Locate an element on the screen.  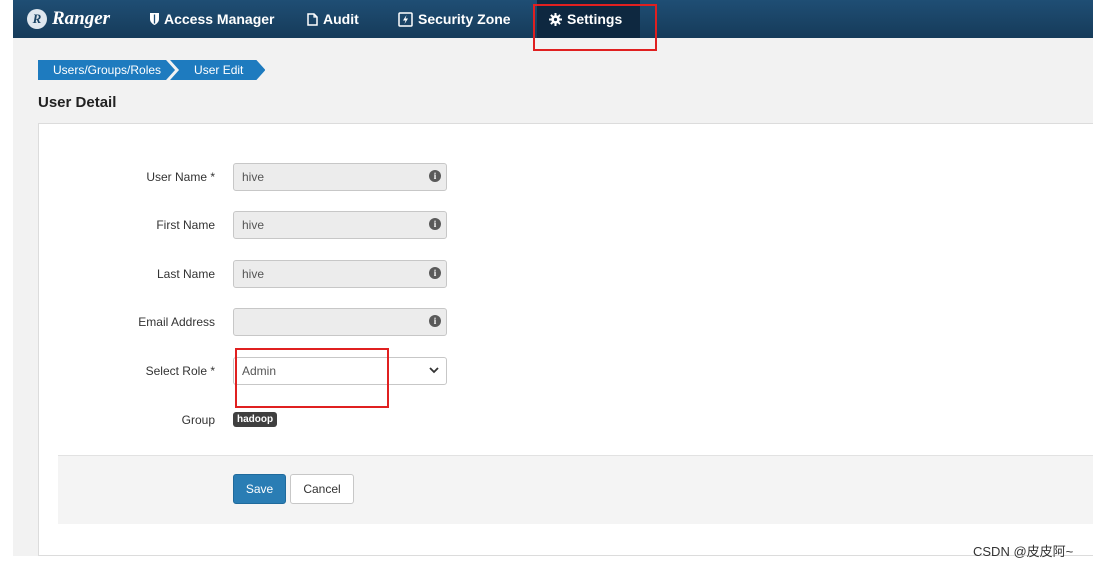
last-name-field: hive i is located at coordinates (340, 274).